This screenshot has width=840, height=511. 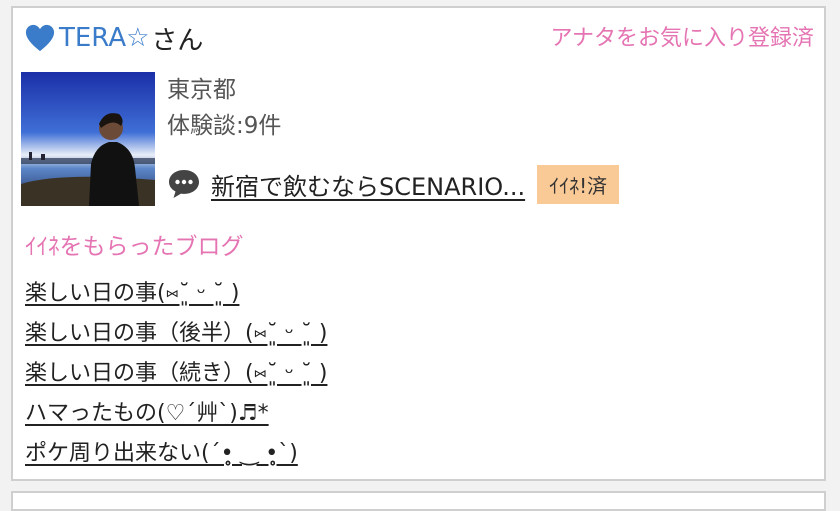 I want to click on next-card-edge, so click(x=418, y=501).